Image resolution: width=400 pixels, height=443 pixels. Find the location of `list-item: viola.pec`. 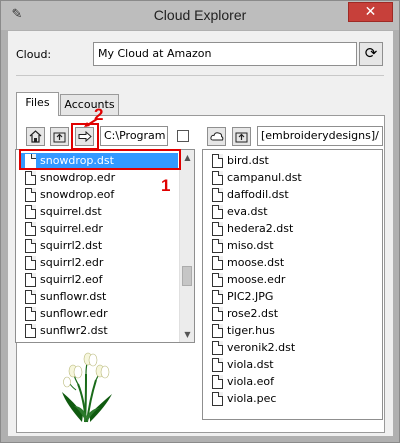

list-item: viola.pec is located at coordinates (241, 399).